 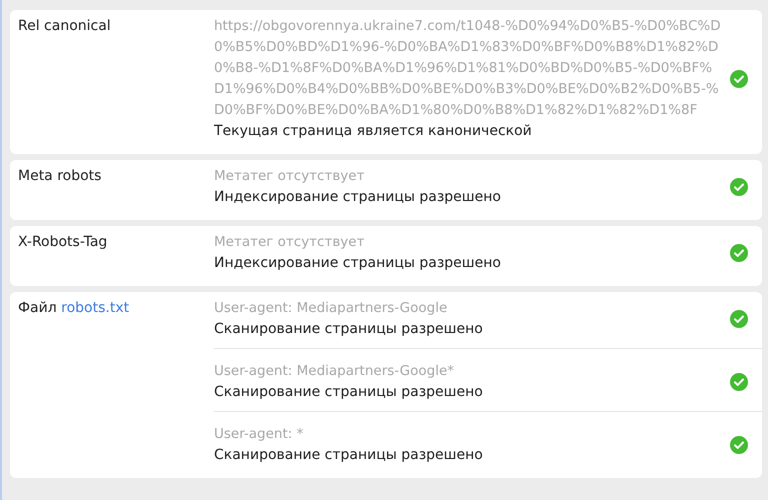 I want to click on row-label: Meta robots, so click(x=60, y=176).